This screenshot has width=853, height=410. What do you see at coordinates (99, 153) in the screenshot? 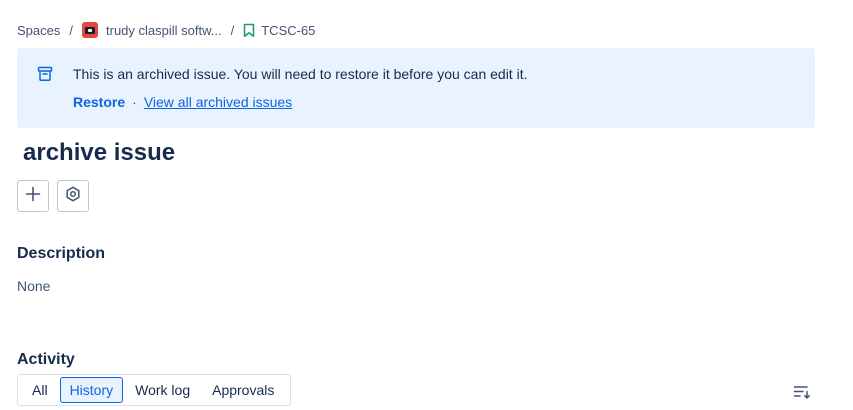
I see `issue-title: archive issue` at bounding box center [99, 153].